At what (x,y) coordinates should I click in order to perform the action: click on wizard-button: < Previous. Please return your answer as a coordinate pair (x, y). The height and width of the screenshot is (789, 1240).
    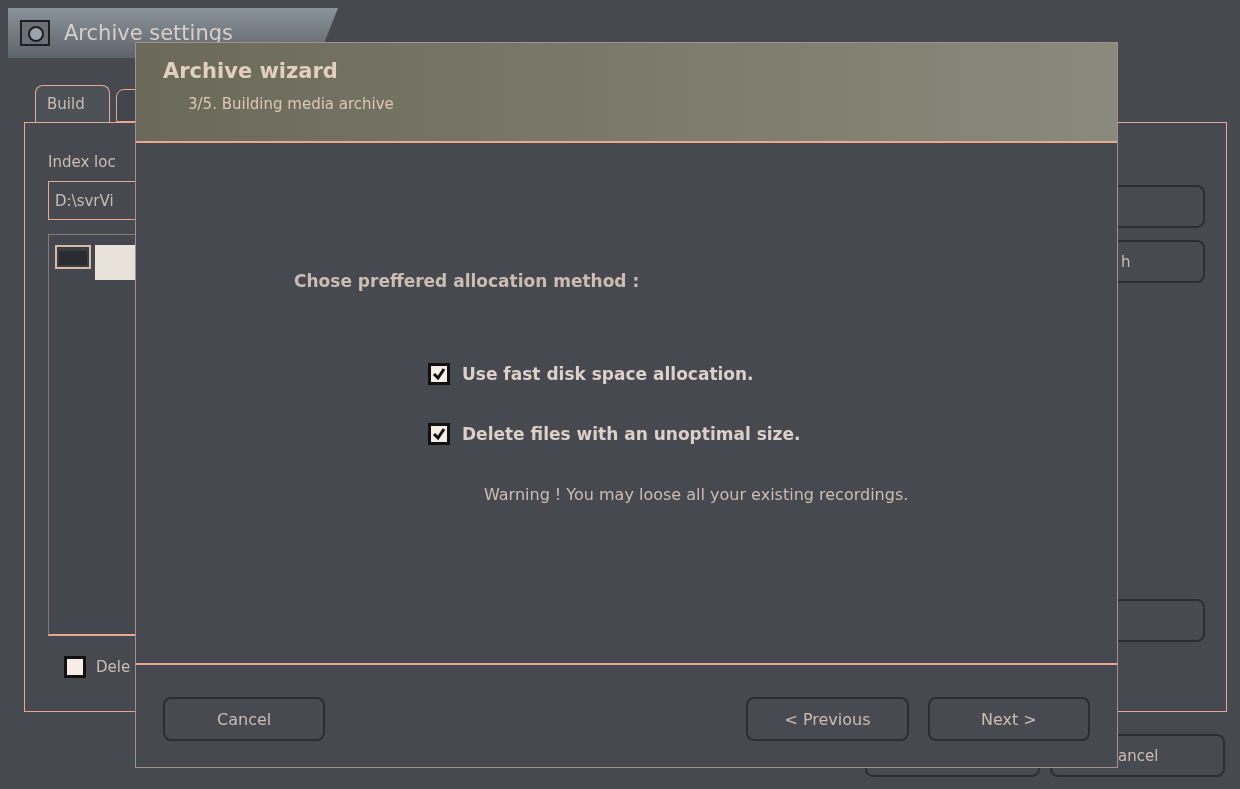
    Looking at the image, I should click on (827, 719).